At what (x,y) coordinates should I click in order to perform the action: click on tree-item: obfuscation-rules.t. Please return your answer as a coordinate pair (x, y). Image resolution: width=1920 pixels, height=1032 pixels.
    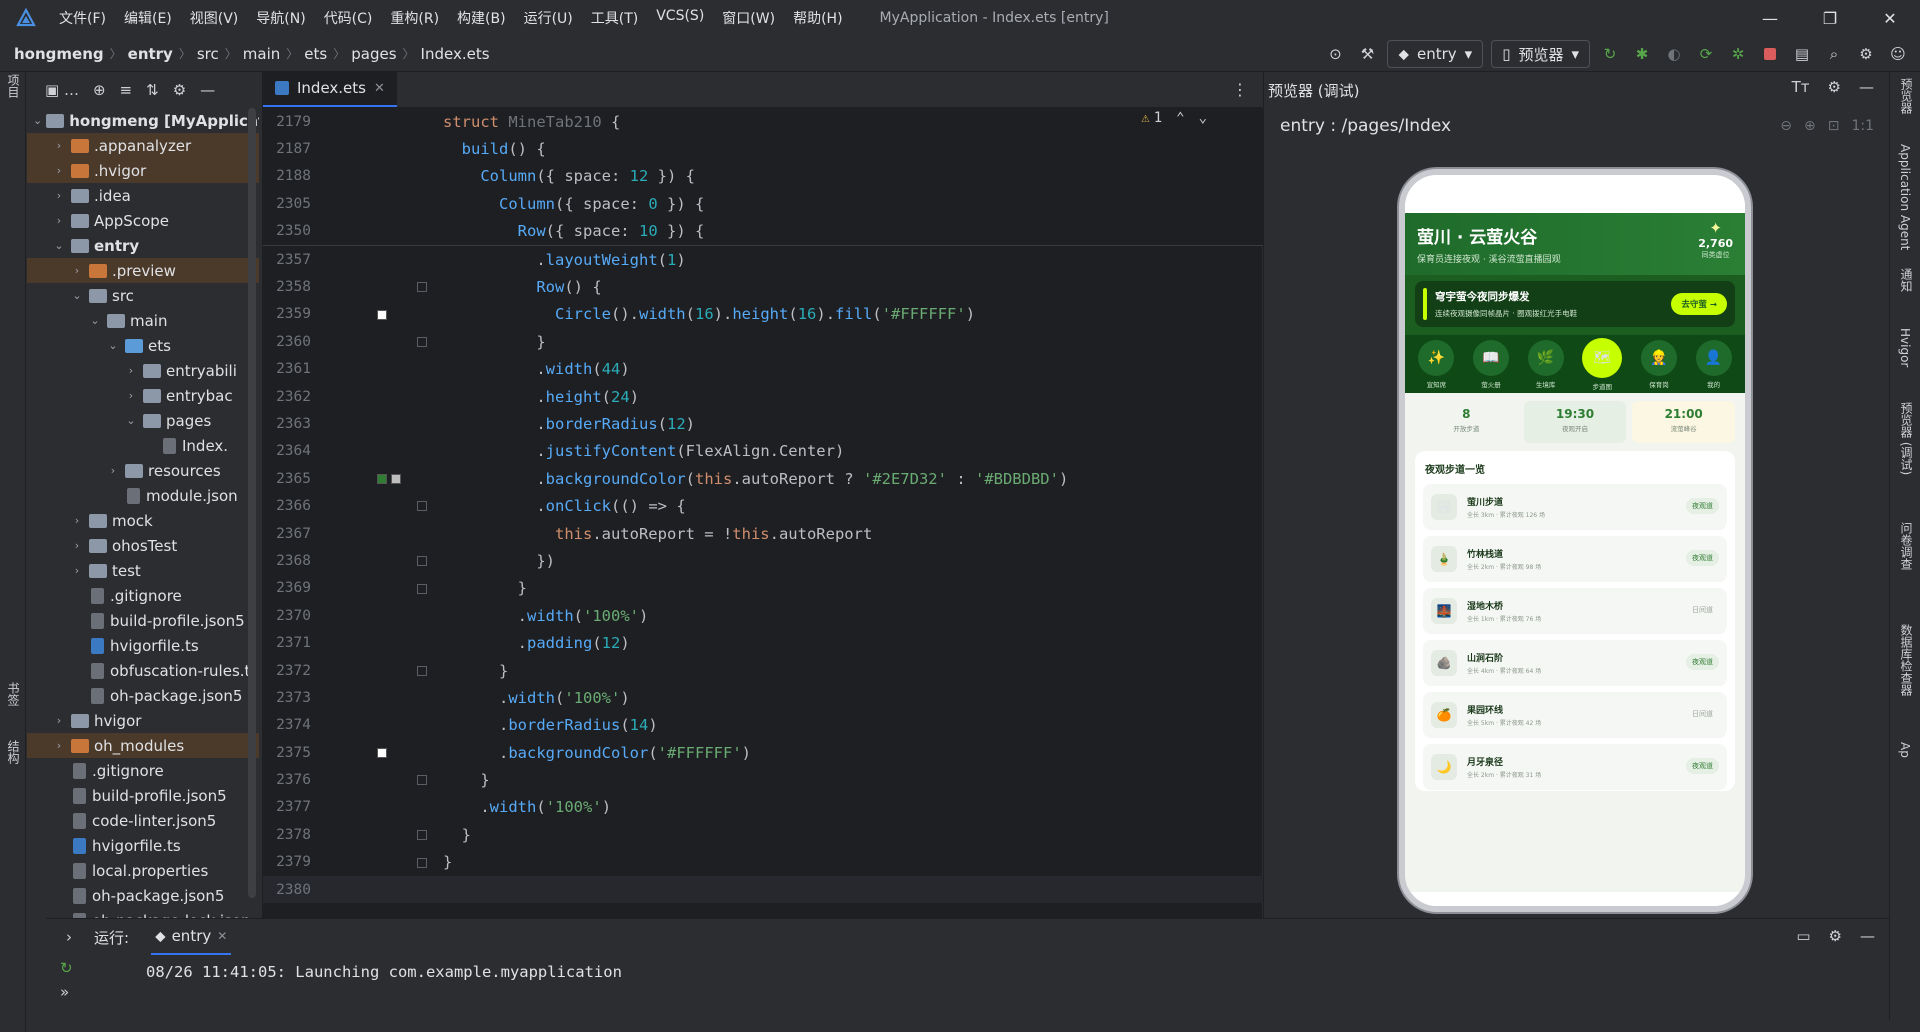
    Looking at the image, I should click on (143, 670).